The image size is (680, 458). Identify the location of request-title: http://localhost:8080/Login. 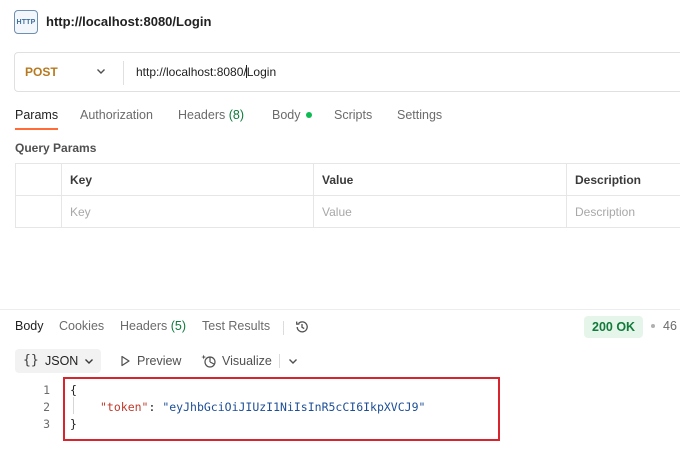
(128, 21).